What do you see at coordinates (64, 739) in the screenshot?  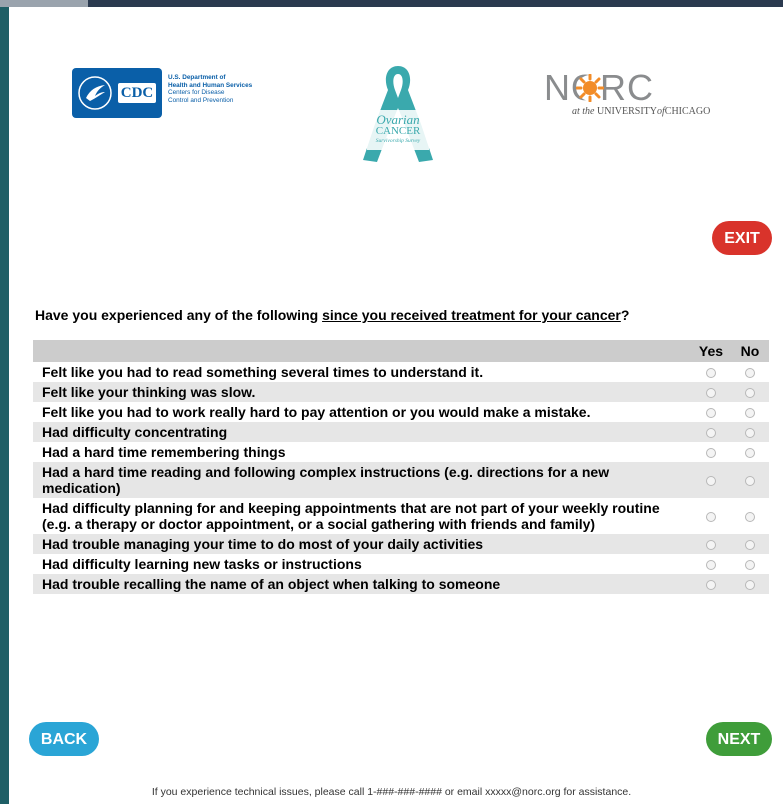 I see `back-button: BACK` at bounding box center [64, 739].